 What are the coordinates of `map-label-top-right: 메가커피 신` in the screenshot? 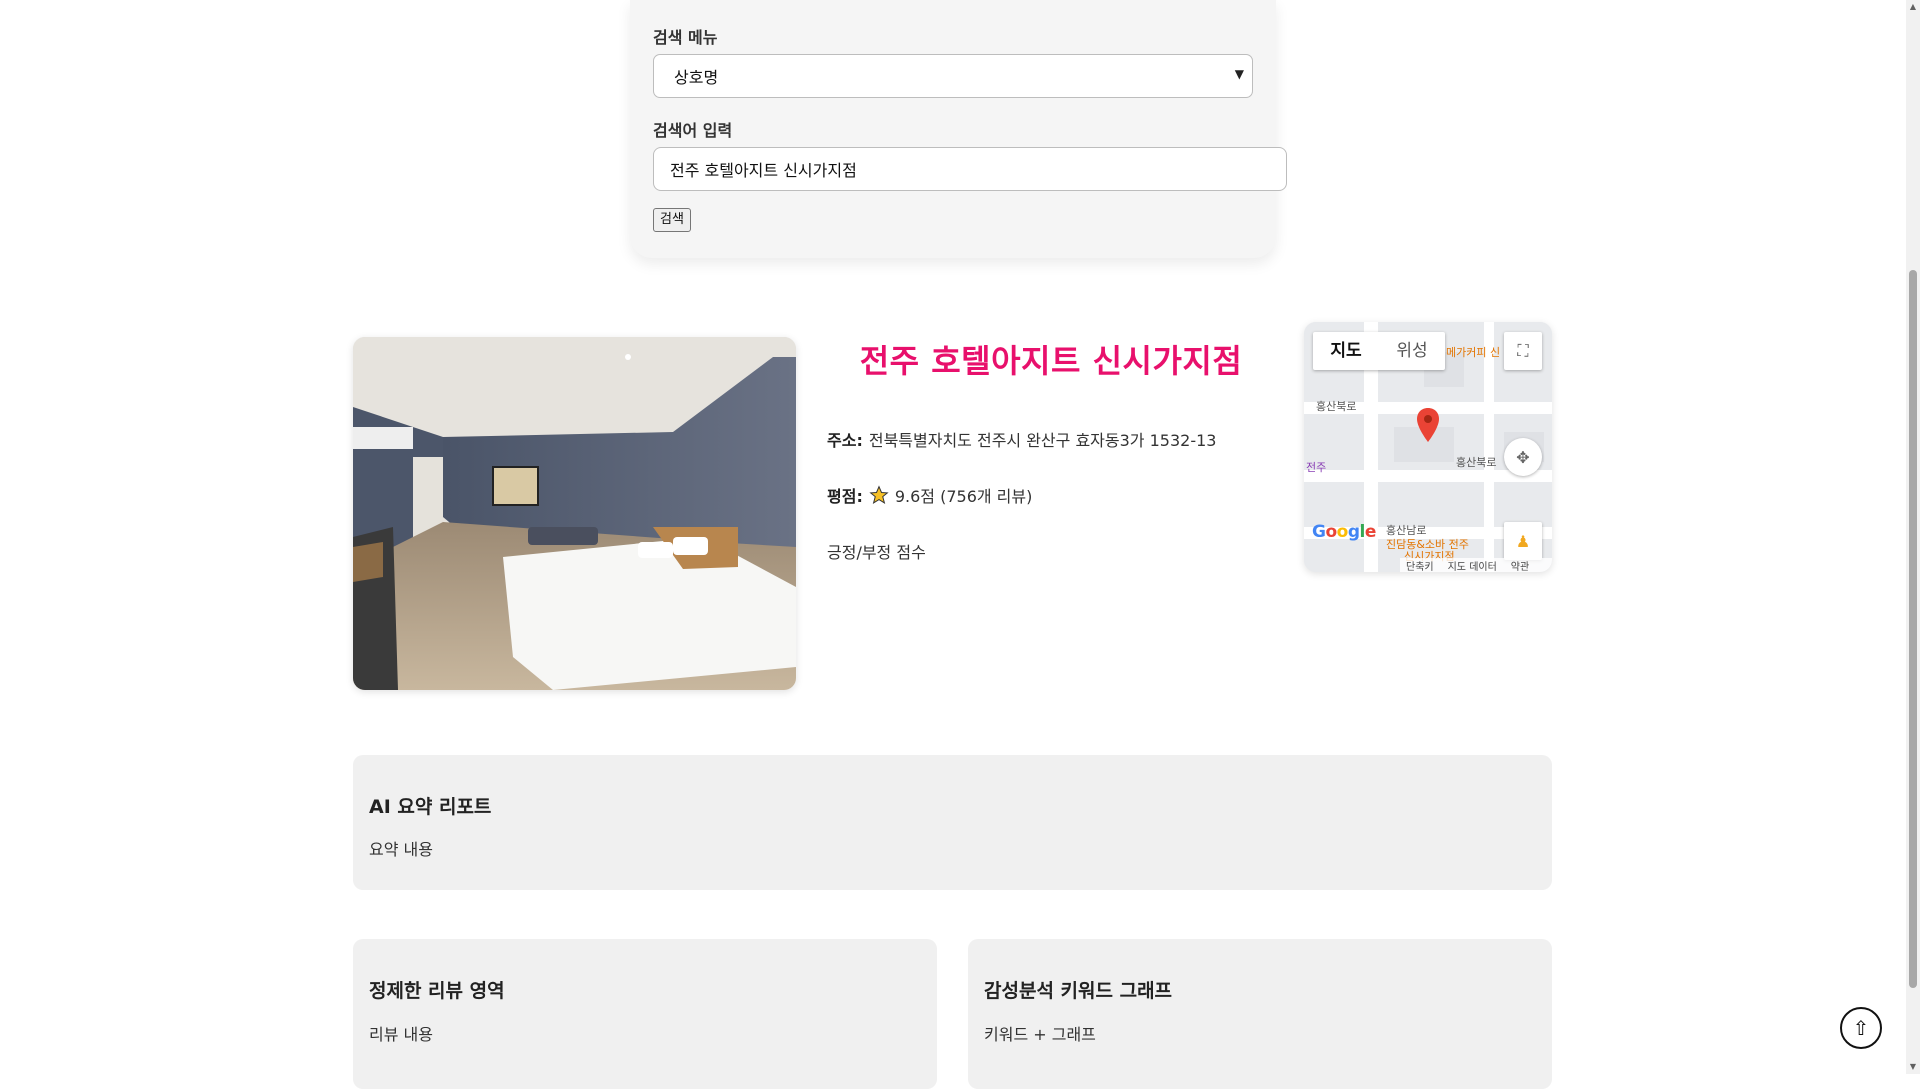 It's located at (1473, 352).